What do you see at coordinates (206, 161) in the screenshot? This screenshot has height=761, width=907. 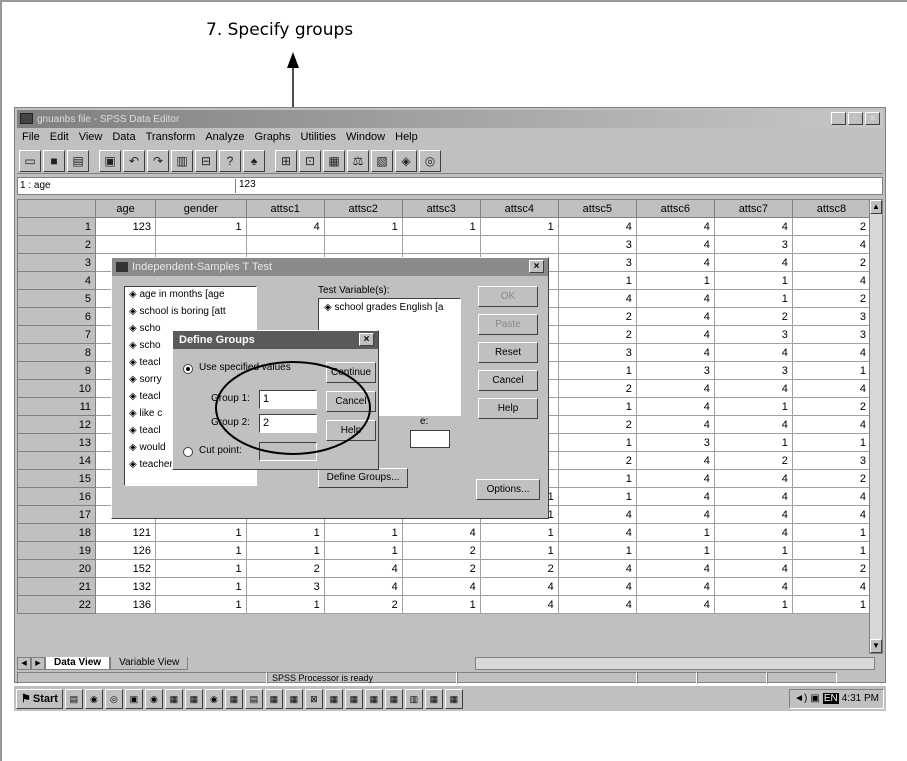 I see `goto-case-icon: ⊟` at bounding box center [206, 161].